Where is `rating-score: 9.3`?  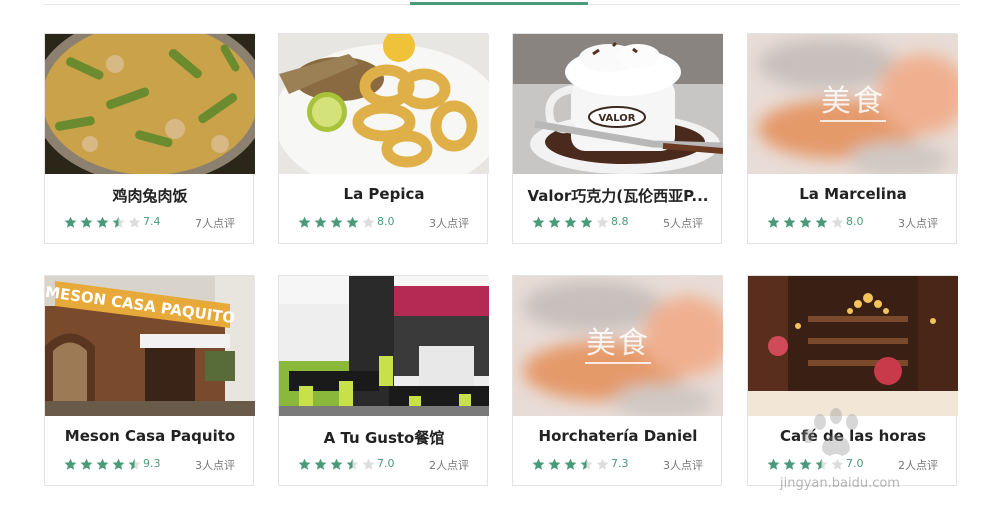
rating-score: 9.3 is located at coordinates (152, 463).